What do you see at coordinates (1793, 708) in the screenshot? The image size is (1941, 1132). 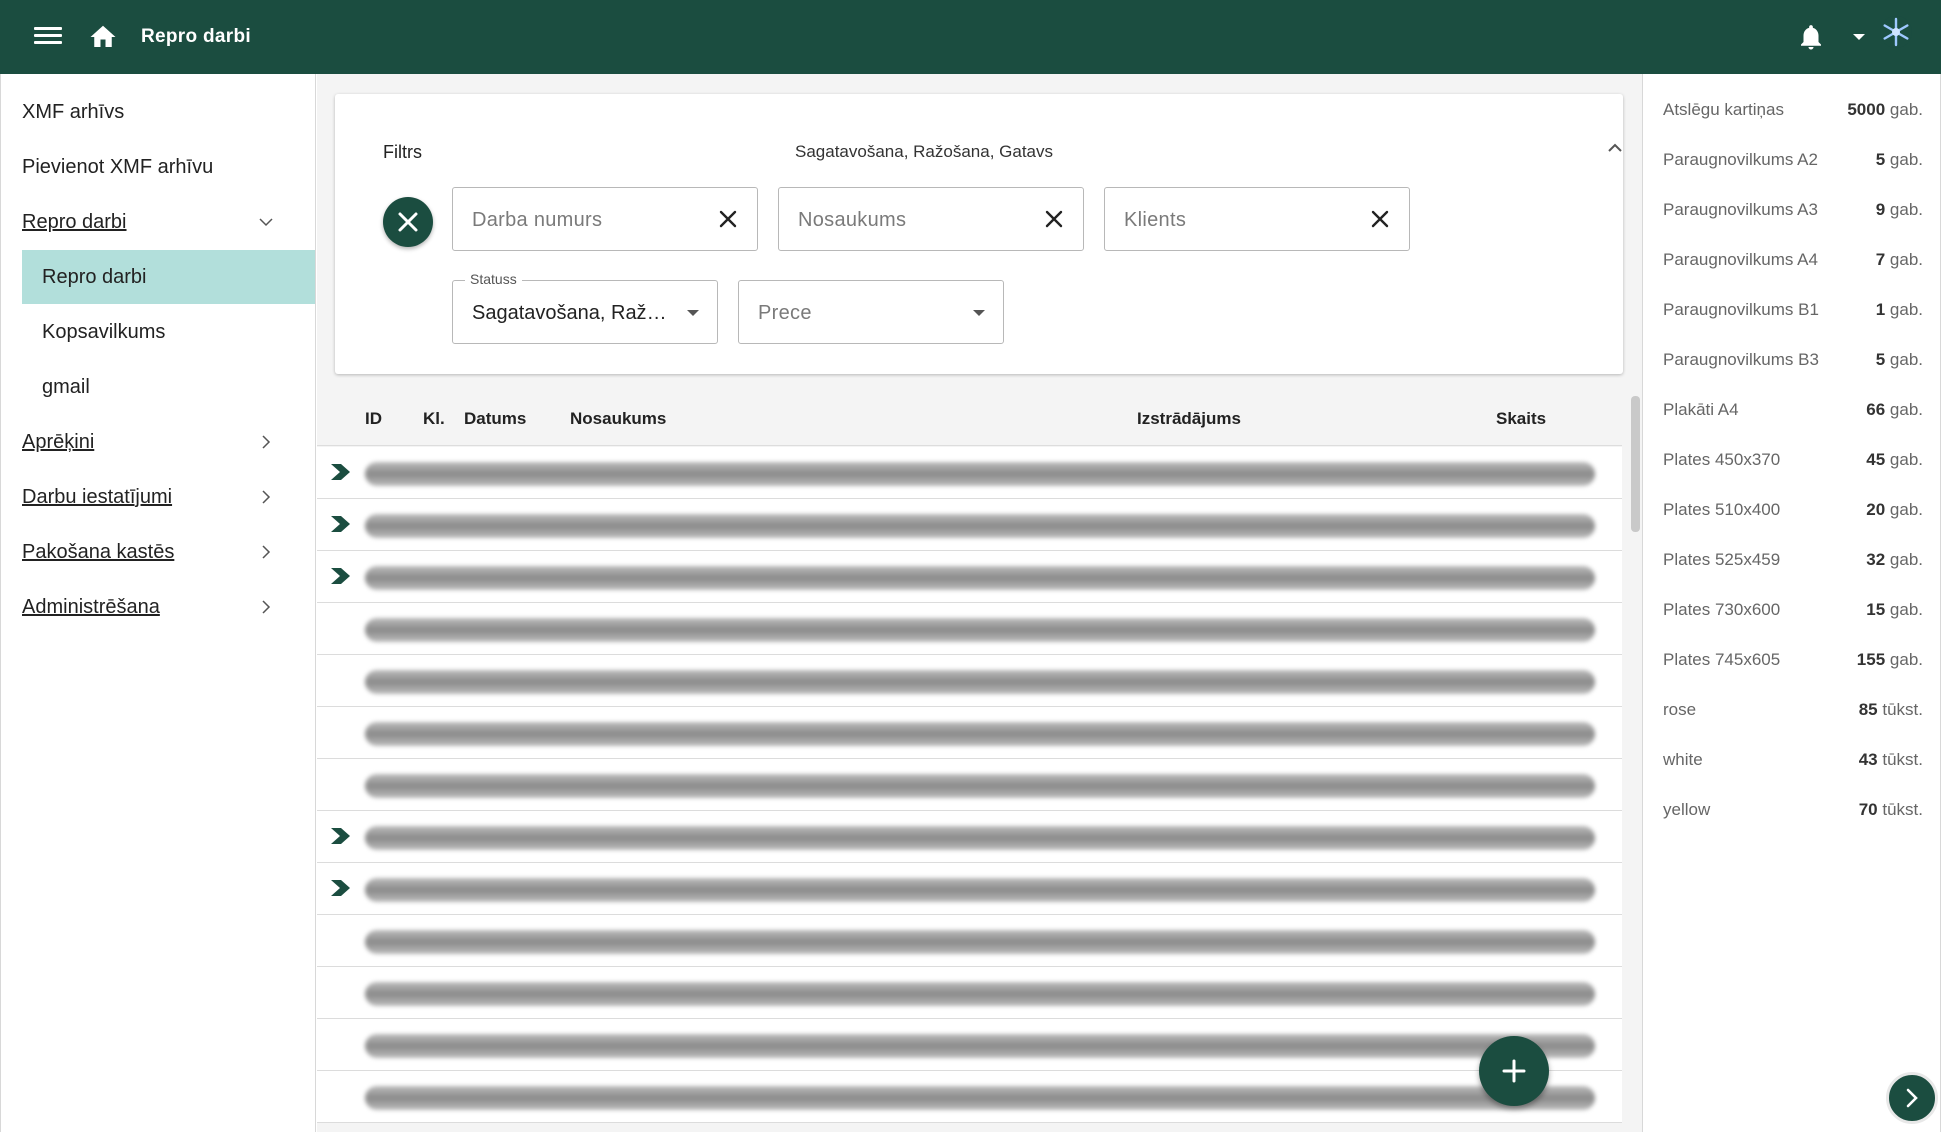 I see `stock-item: rose 85 tūkst.` at bounding box center [1793, 708].